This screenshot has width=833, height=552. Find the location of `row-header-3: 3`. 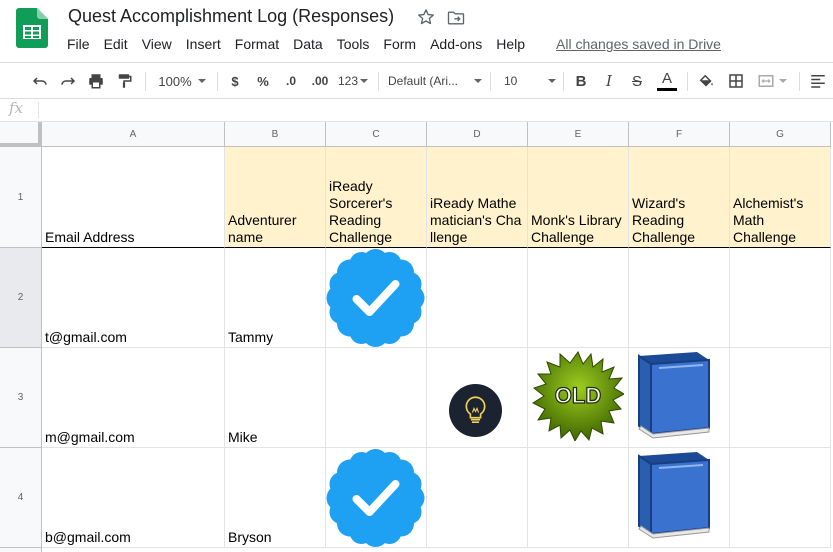

row-header-3: 3 is located at coordinates (21, 398).